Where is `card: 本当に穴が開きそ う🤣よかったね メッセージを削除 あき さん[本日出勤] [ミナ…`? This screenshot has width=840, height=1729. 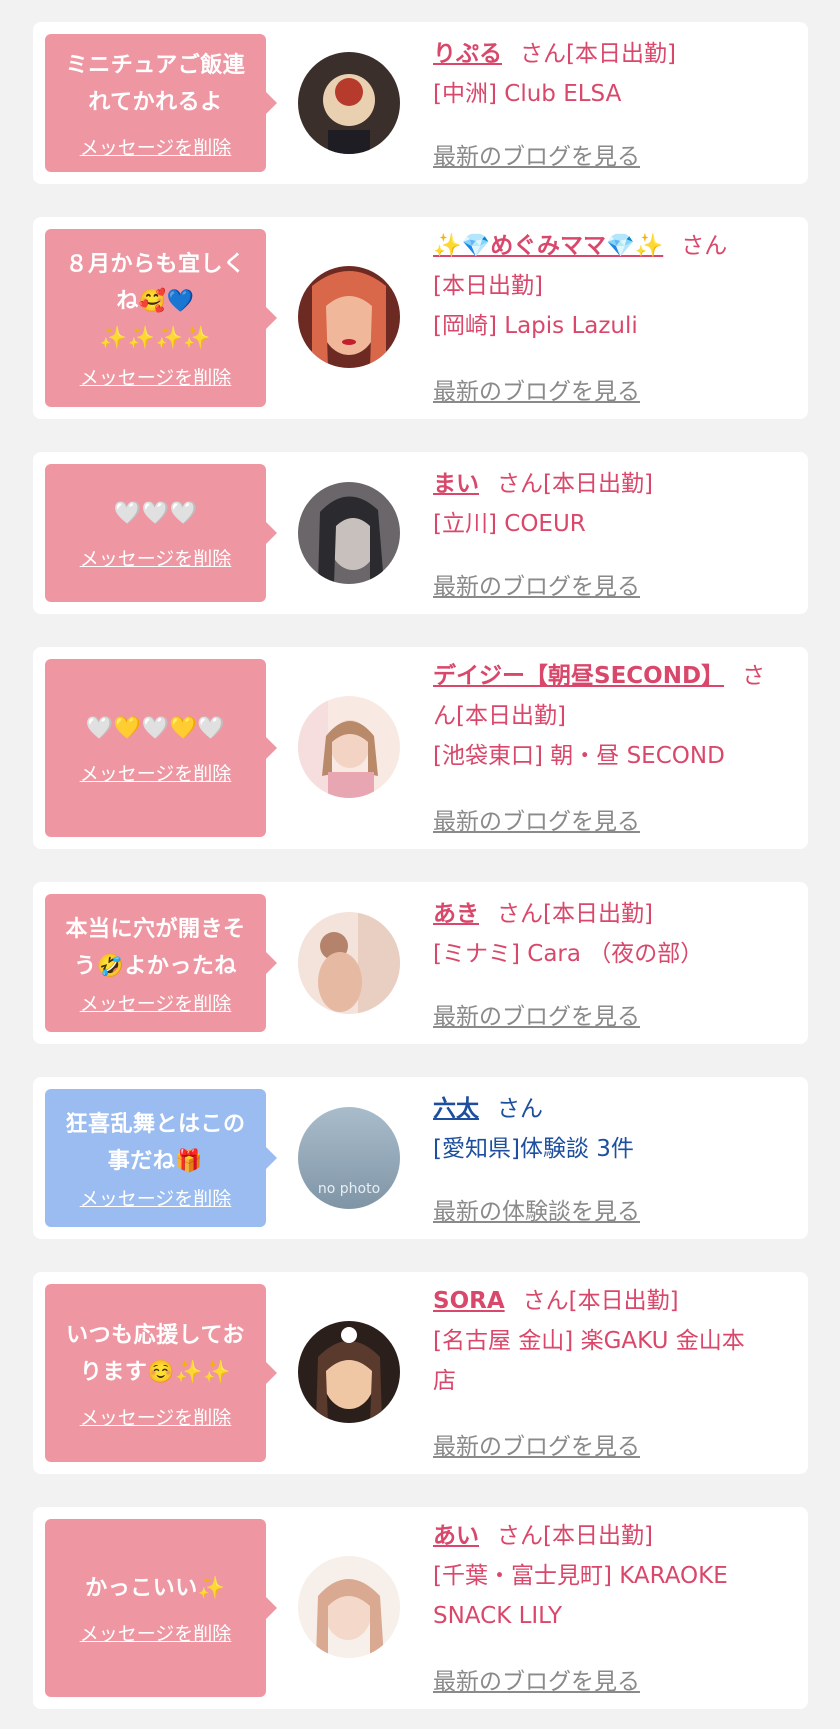 card: 本当に穴が開きそ う🤣よかったね メッセージを削除 あき さん[本日出勤] [ミナ… is located at coordinates (420, 963).